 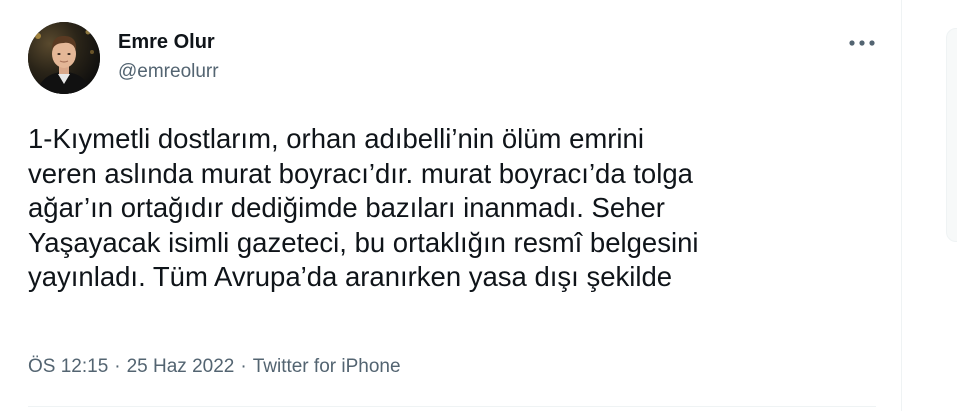 I want to click on profile-photo, so click(x=64, y=58).